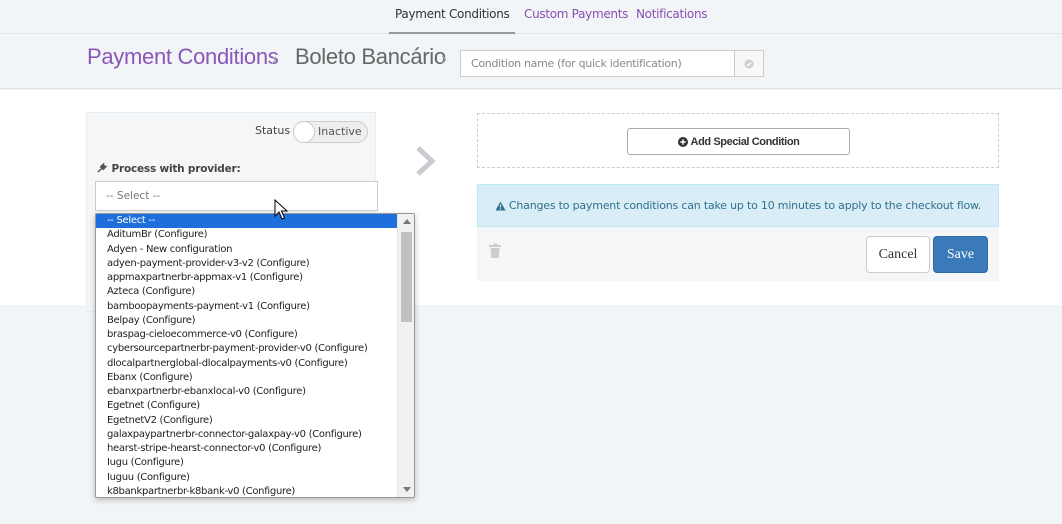 This screenshot has width=1062, height=524. What do you see at coordinates (738, 254) in the screenshot?
I see `action-bar: Cancel Save` at bounding box center [738, 254].